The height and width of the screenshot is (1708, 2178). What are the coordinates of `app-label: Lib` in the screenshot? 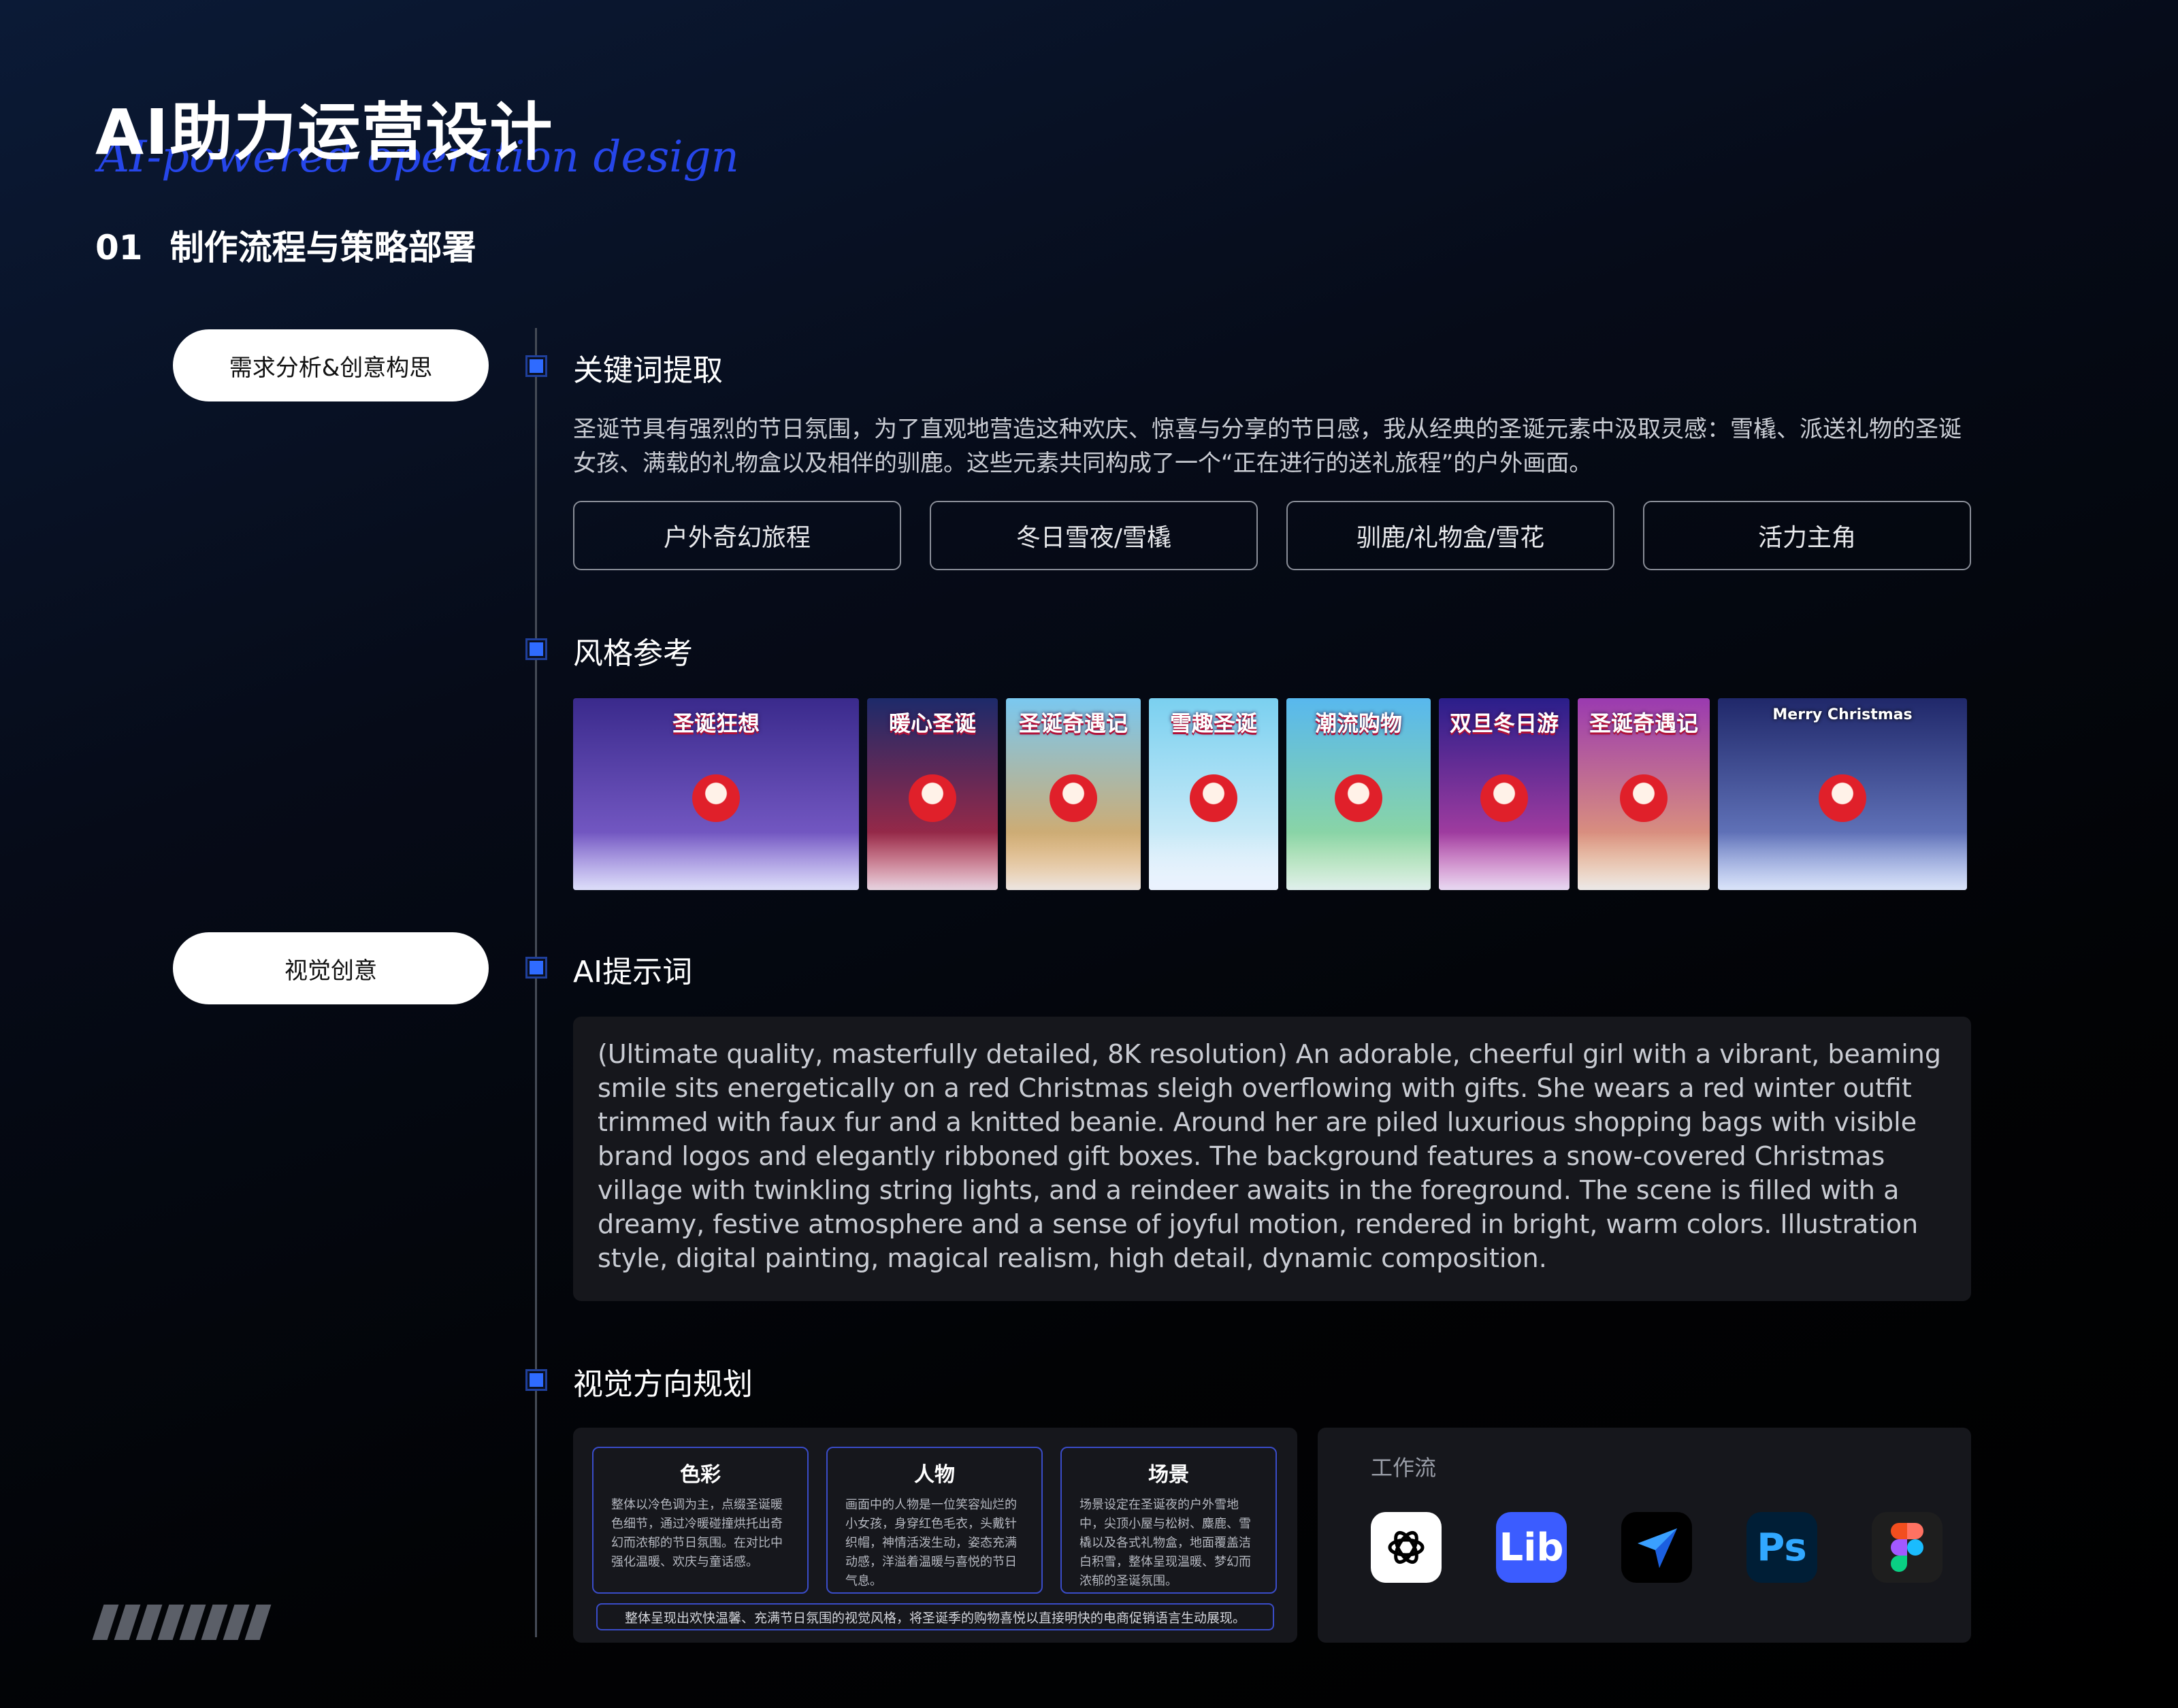 It's located at (1531, 1547).